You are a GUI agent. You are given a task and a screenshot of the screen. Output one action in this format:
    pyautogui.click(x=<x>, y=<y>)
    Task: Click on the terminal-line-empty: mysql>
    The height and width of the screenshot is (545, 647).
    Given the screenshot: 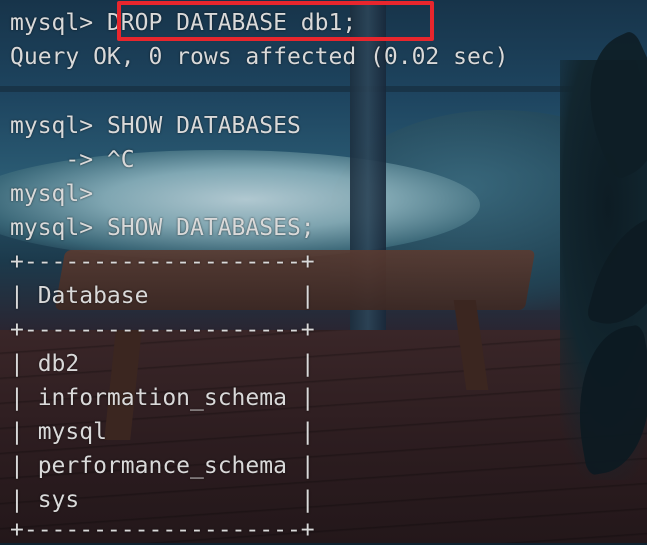 What is the action you would take?
    pyautogui.click(x=58, y=194)
    